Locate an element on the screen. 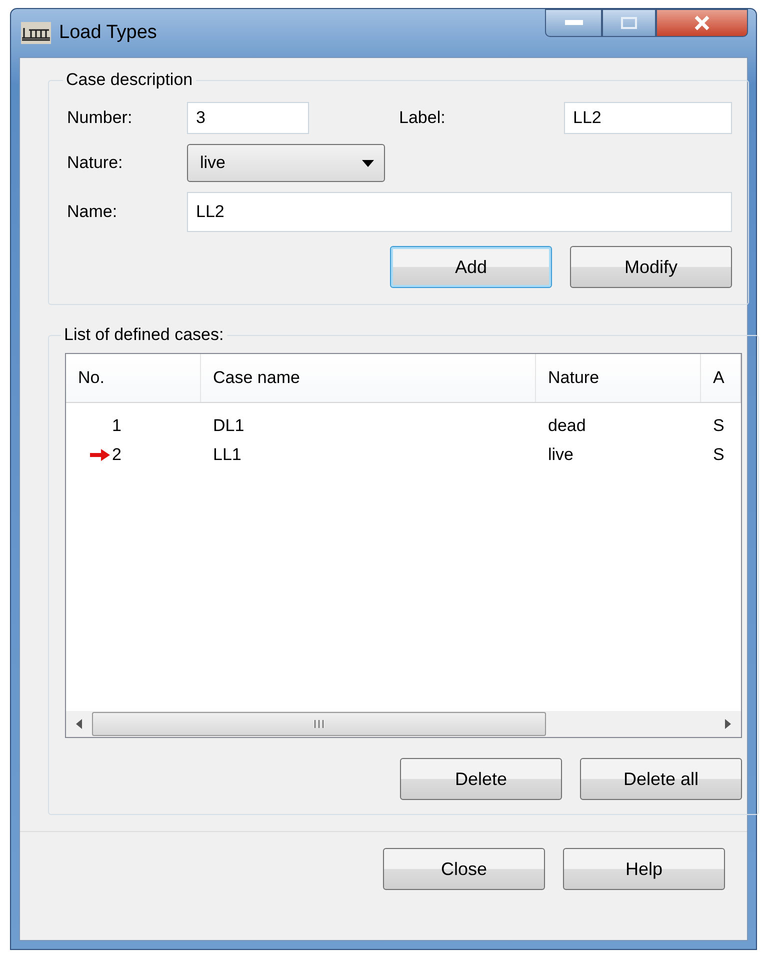 The width and height of the screenshot is (767, 958). name-field: LL2 is located at coordinates (459, 212).